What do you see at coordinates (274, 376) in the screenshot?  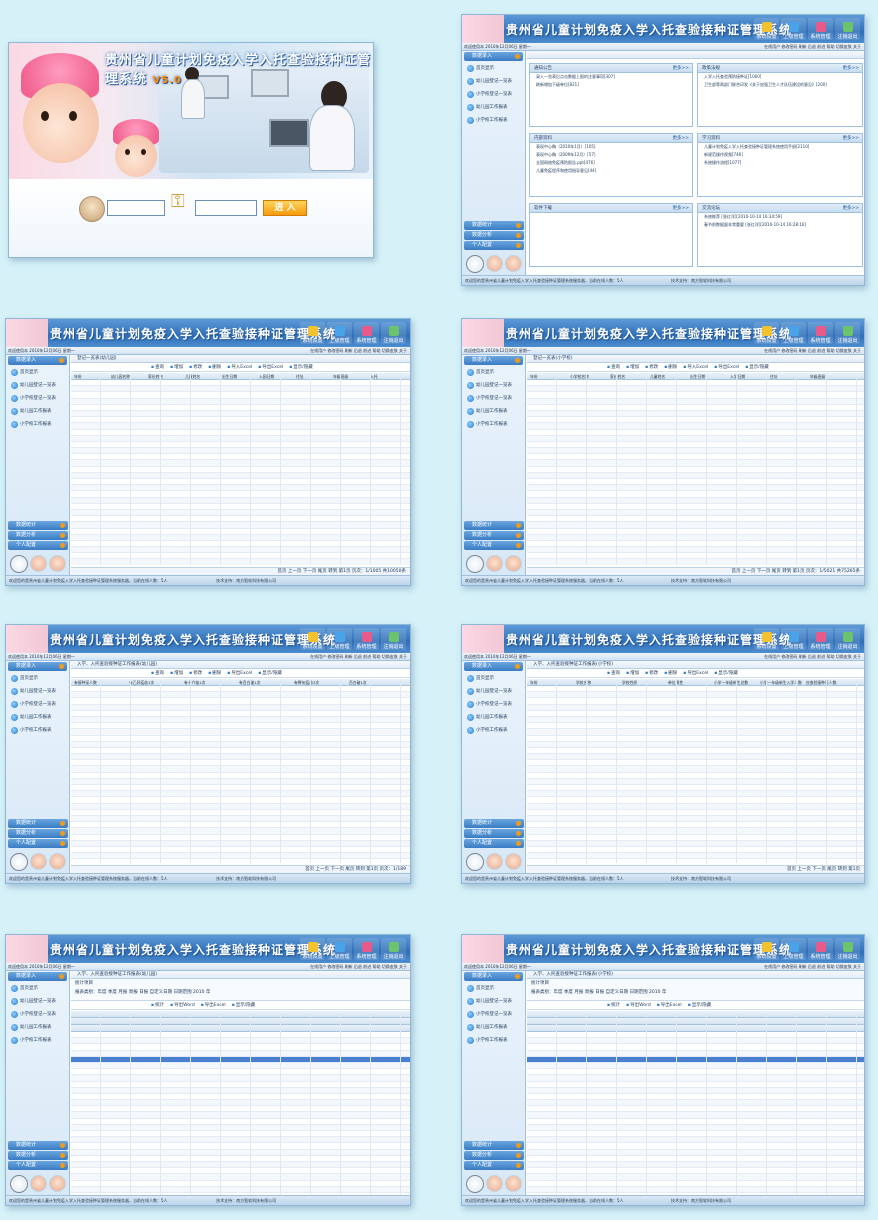 I see `grid-column-header: 入园日期` at bounding box center [274, 376].